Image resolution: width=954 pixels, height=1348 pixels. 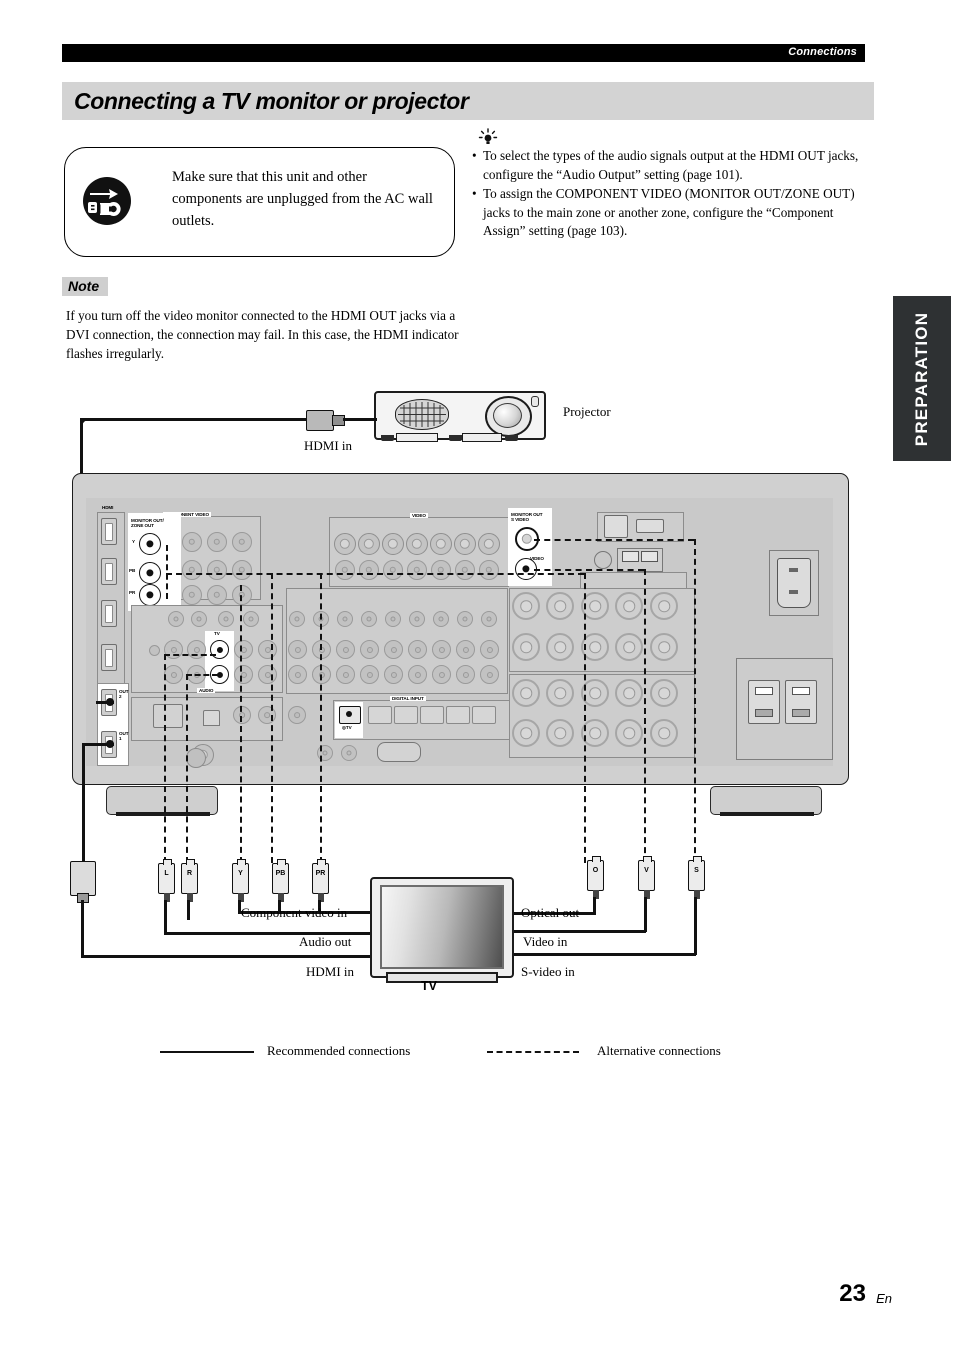 I want to click on network-section, so click(x=640, y=527).